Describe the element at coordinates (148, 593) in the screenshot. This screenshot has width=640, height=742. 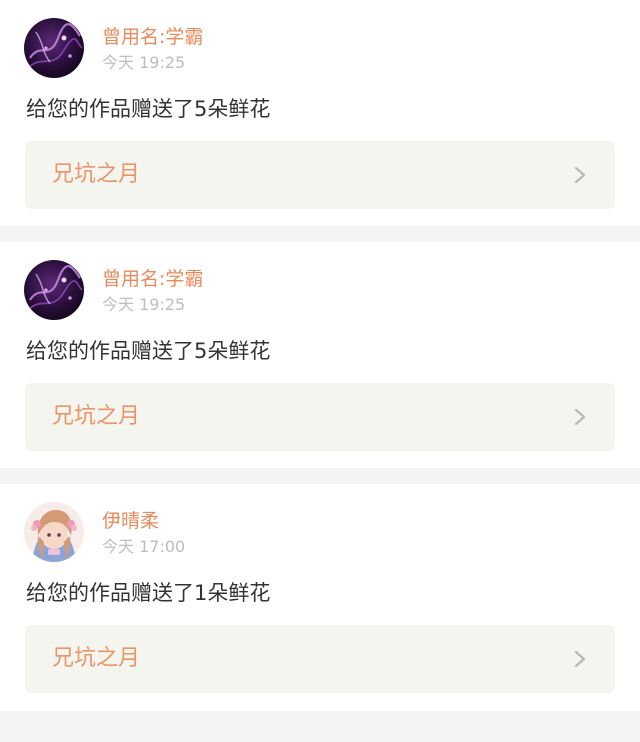
I see `gift-message: 给您的作品赠送了1朵鲜花` at that location.